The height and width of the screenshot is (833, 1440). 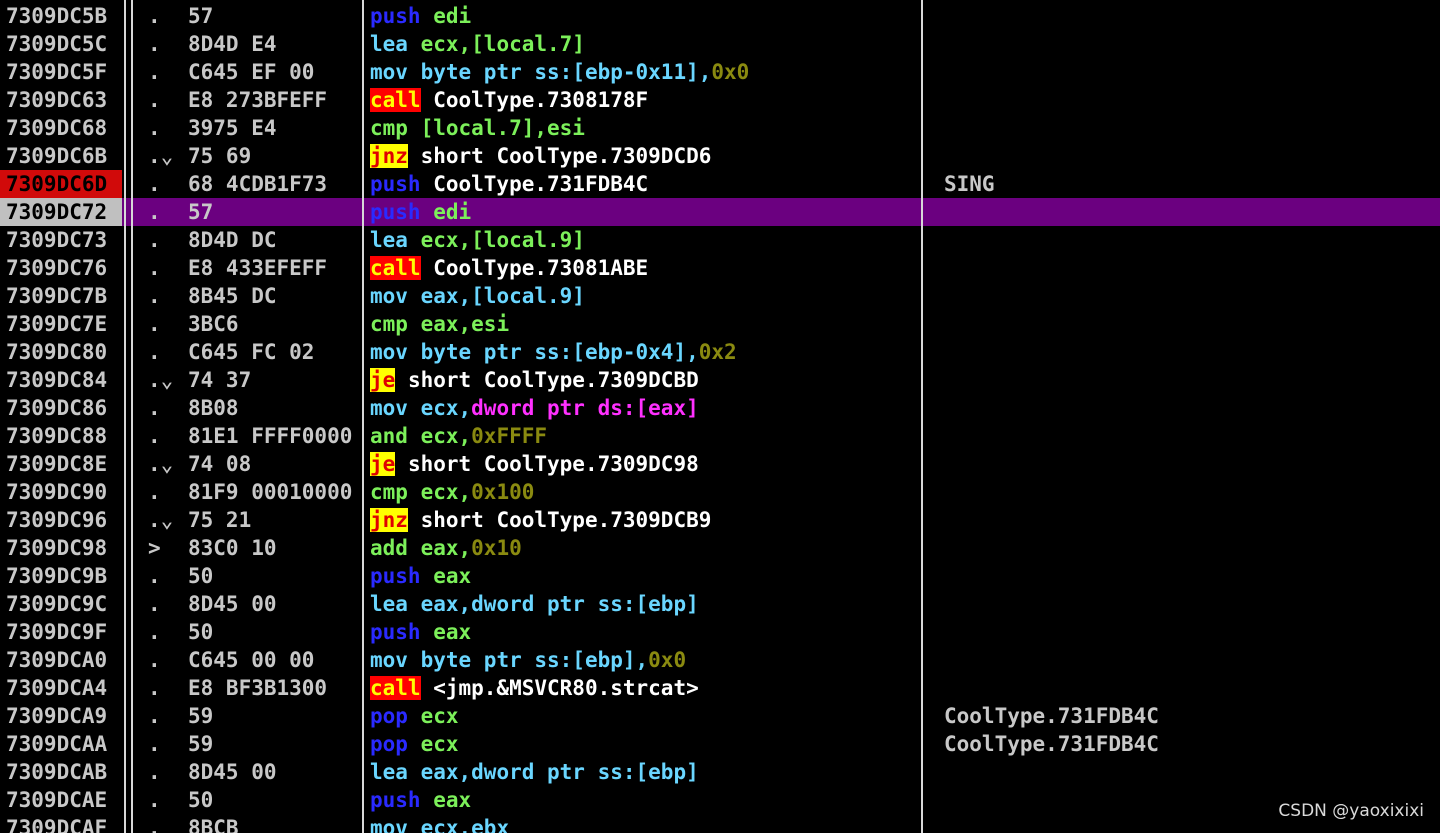 I want to click on hex-bytes-cell: 8D4D DC, so click(x=275, y=240).